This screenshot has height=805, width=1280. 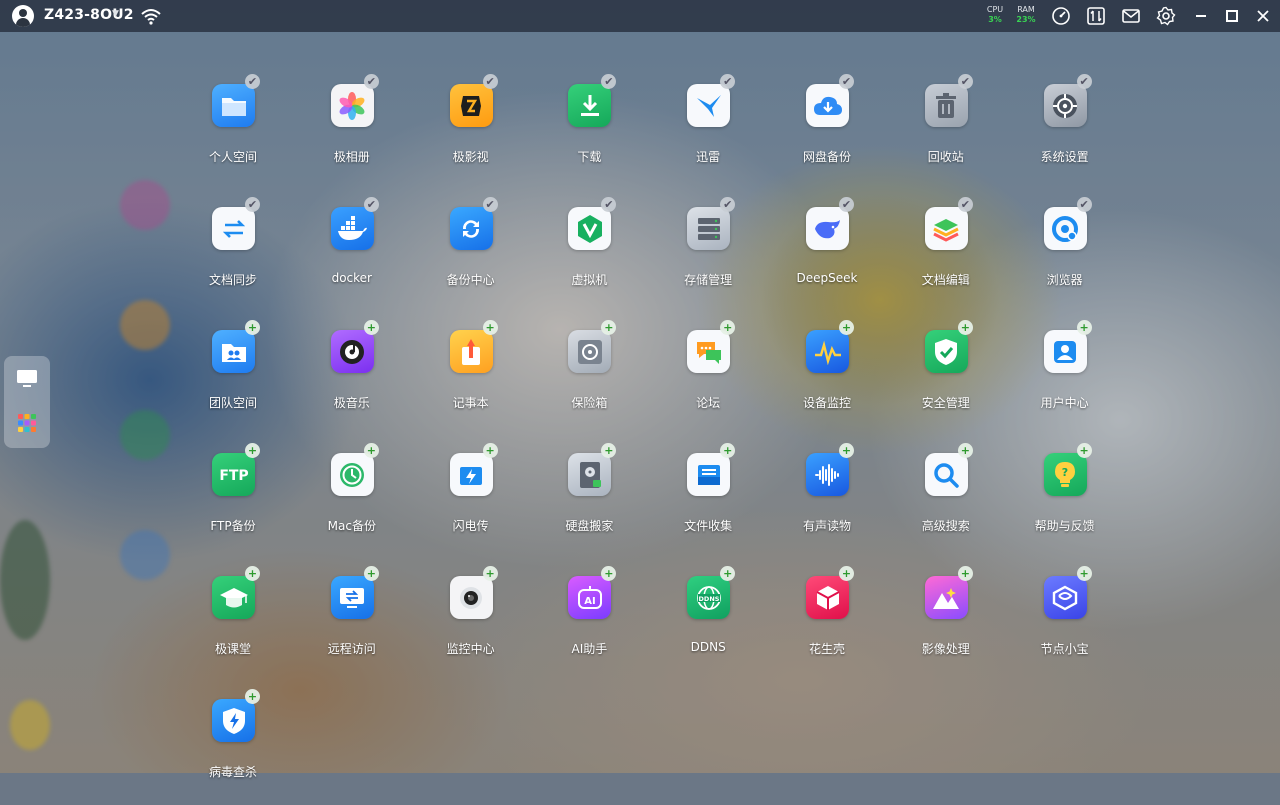 I want to click on download-icon, so click(x=590, y=105).